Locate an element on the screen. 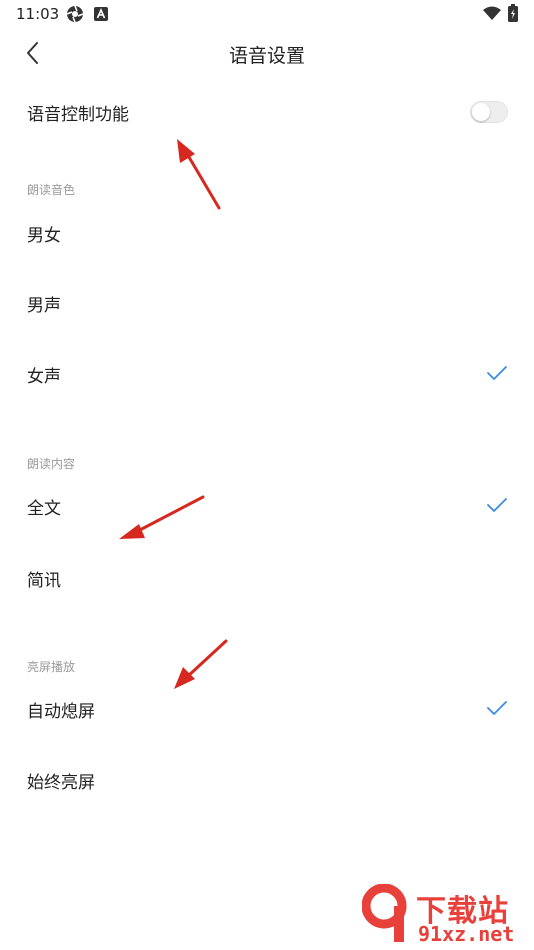 This screenshot has height=950, width=534. watermark-logo-icon is located at coordinates (384, 913).